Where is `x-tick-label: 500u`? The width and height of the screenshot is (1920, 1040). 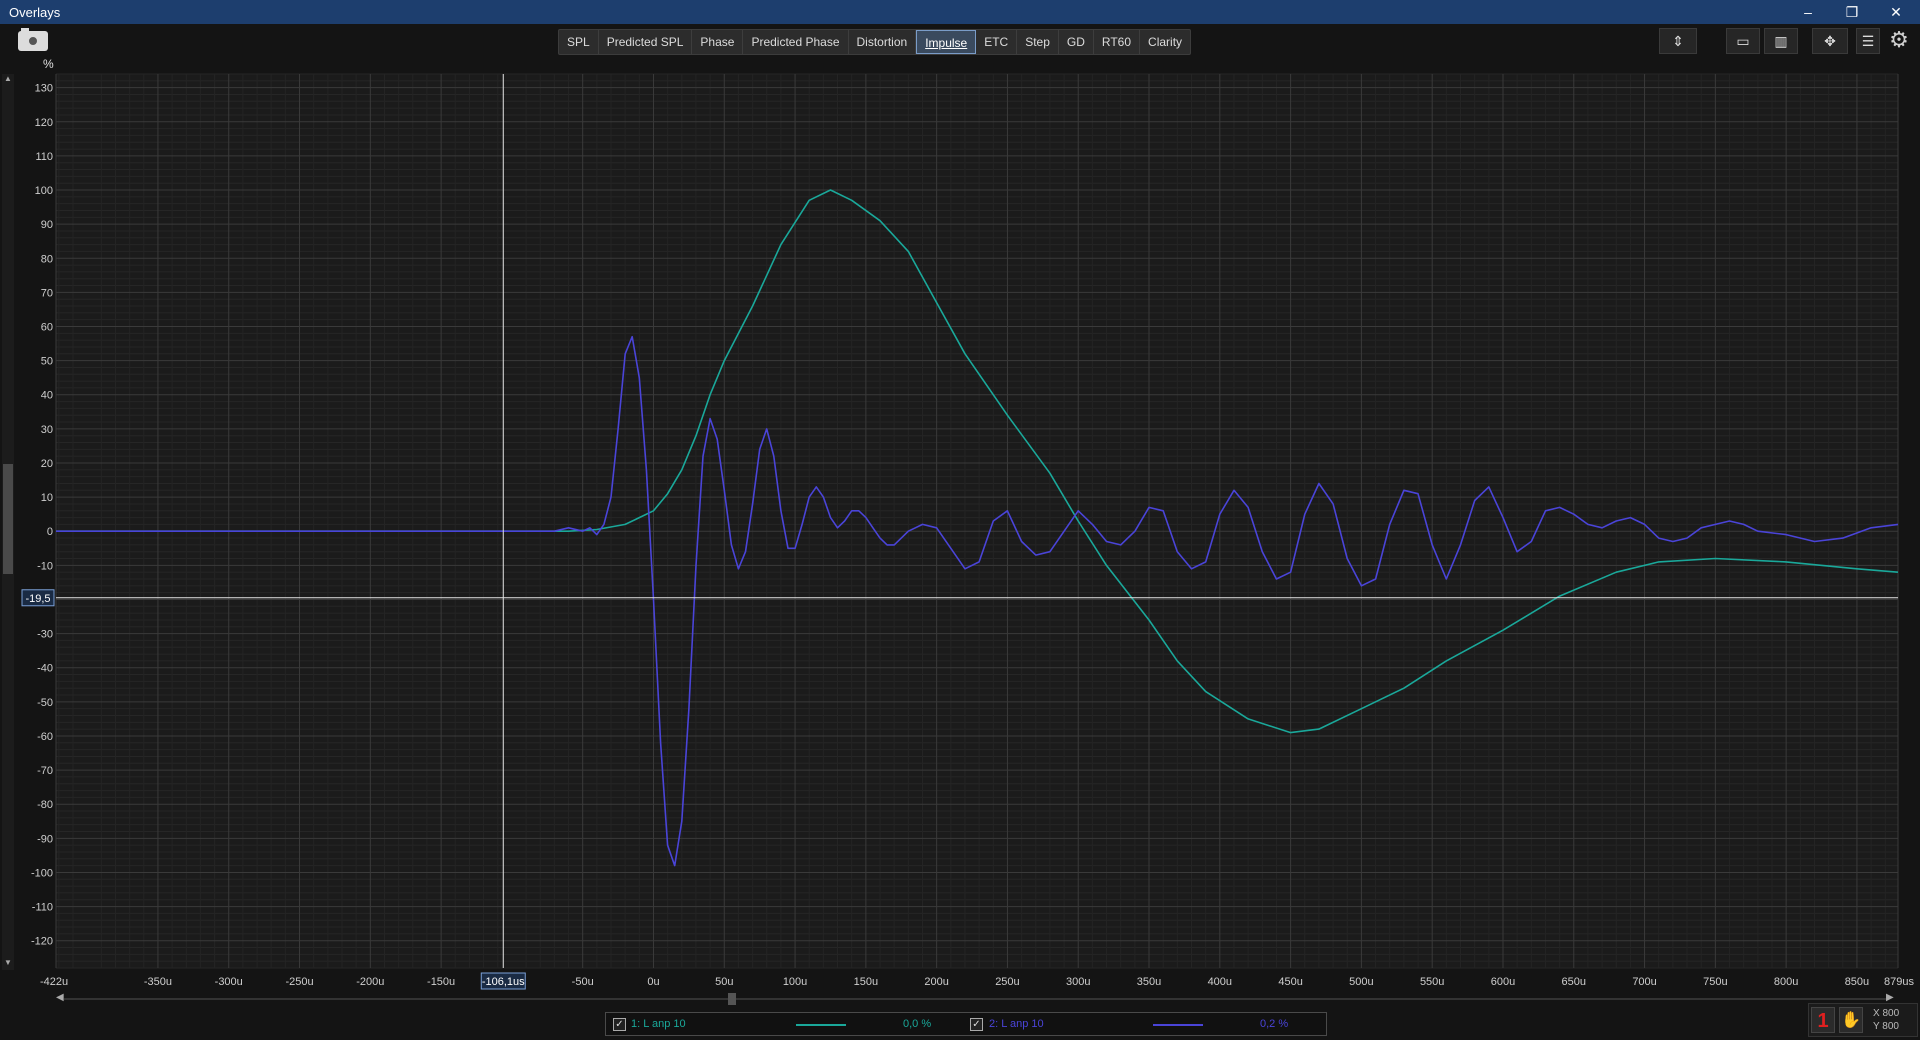 x-tick-label: 500u is located at coordinates (1361, 982).